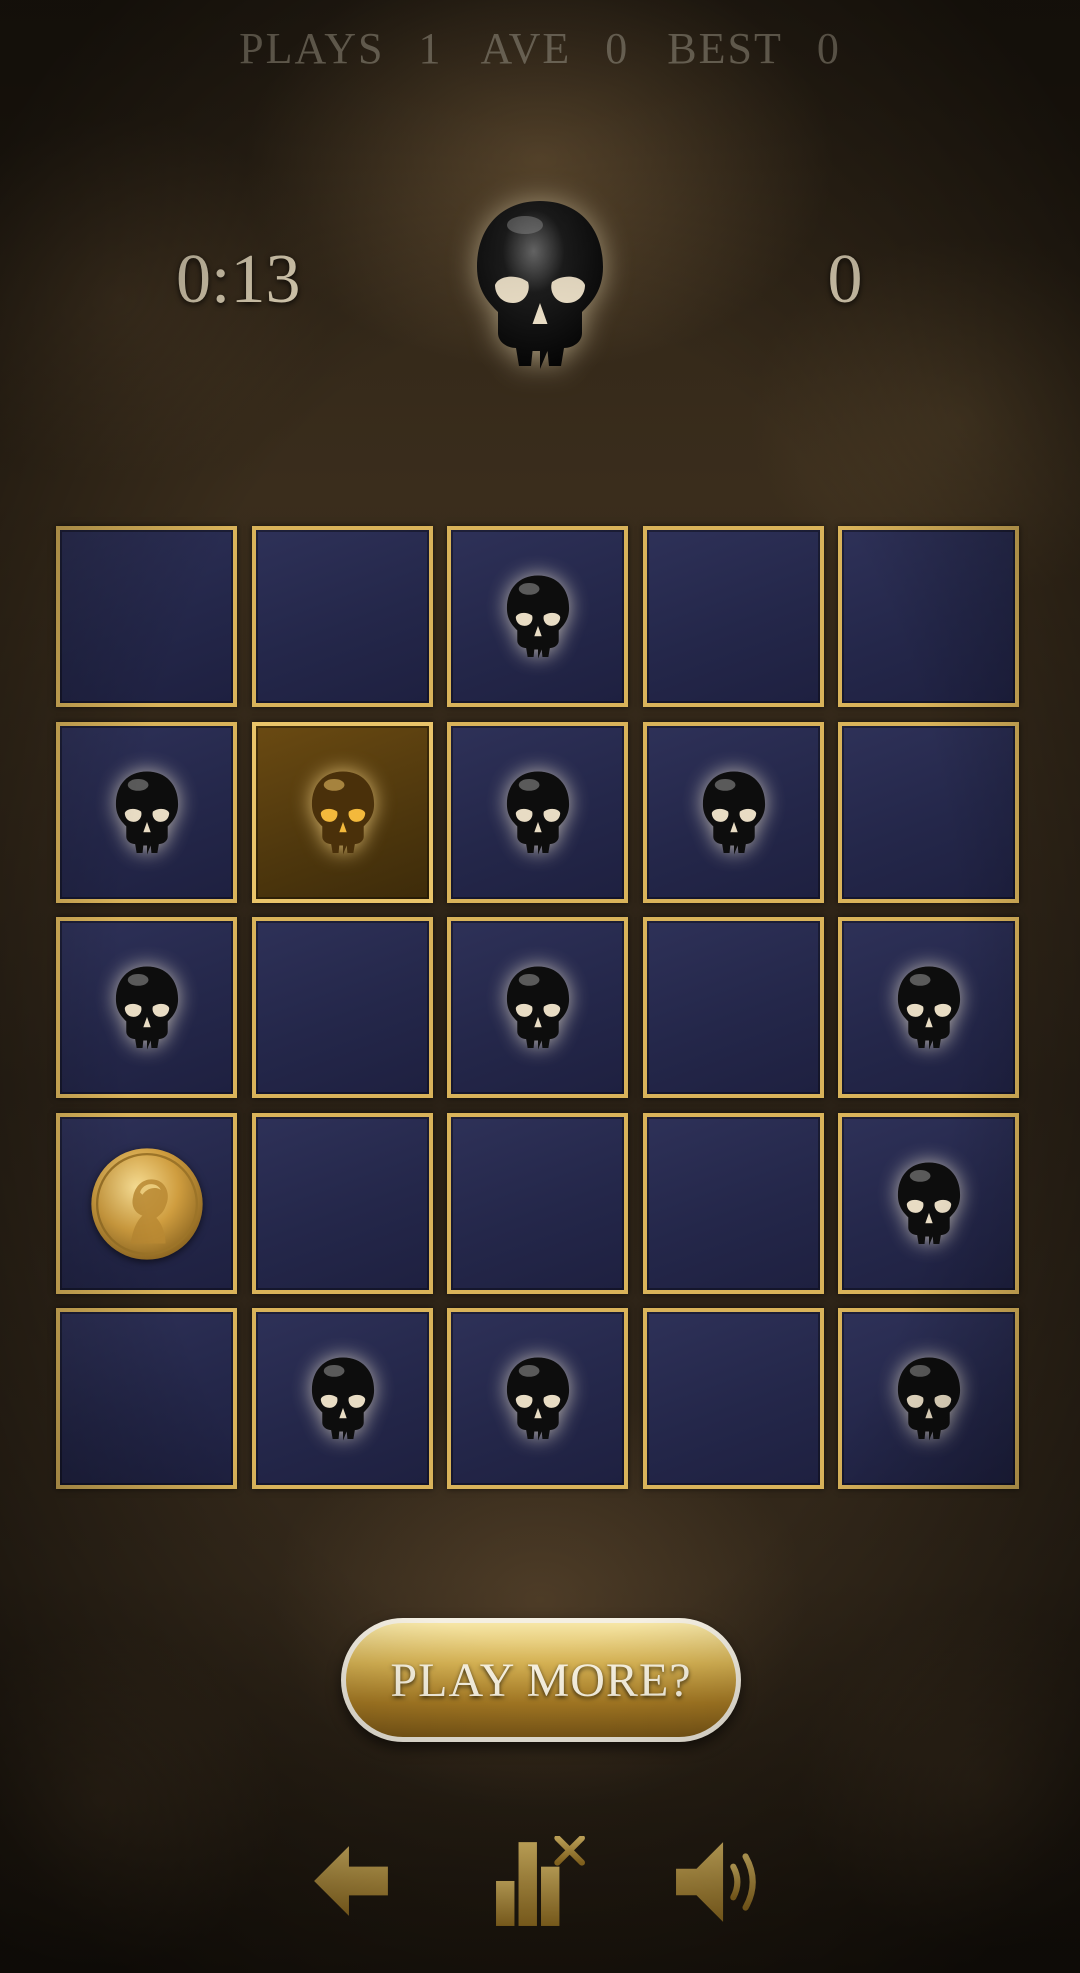  Describe the element at coordinates (541, 1680) in the screenshot. I see `play-more-button: PLAY MORE?` at that location.